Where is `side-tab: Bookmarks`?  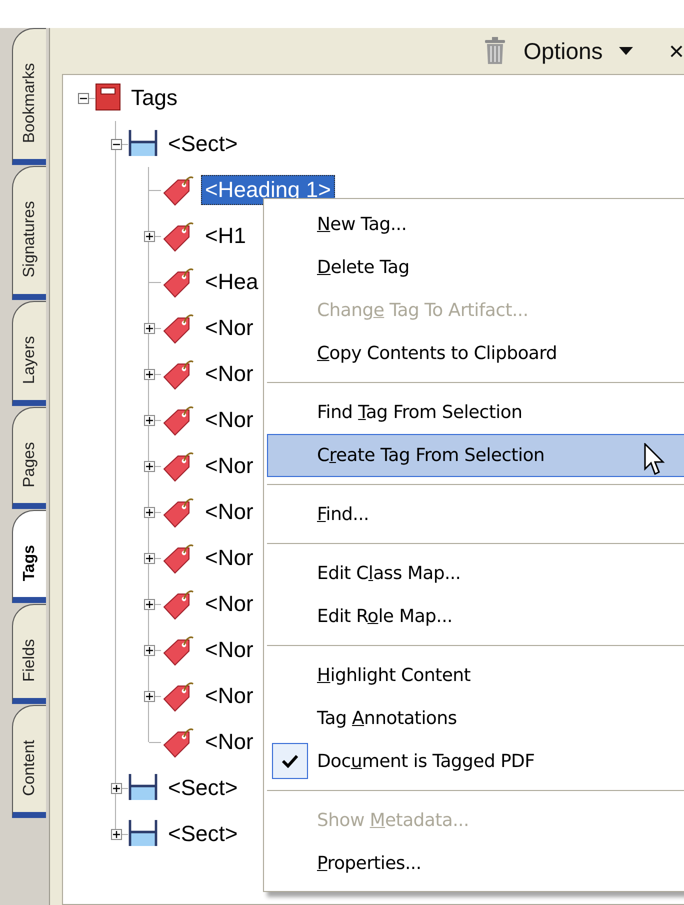
side-tab: Bookmarks is located at coordinates (29, 97).